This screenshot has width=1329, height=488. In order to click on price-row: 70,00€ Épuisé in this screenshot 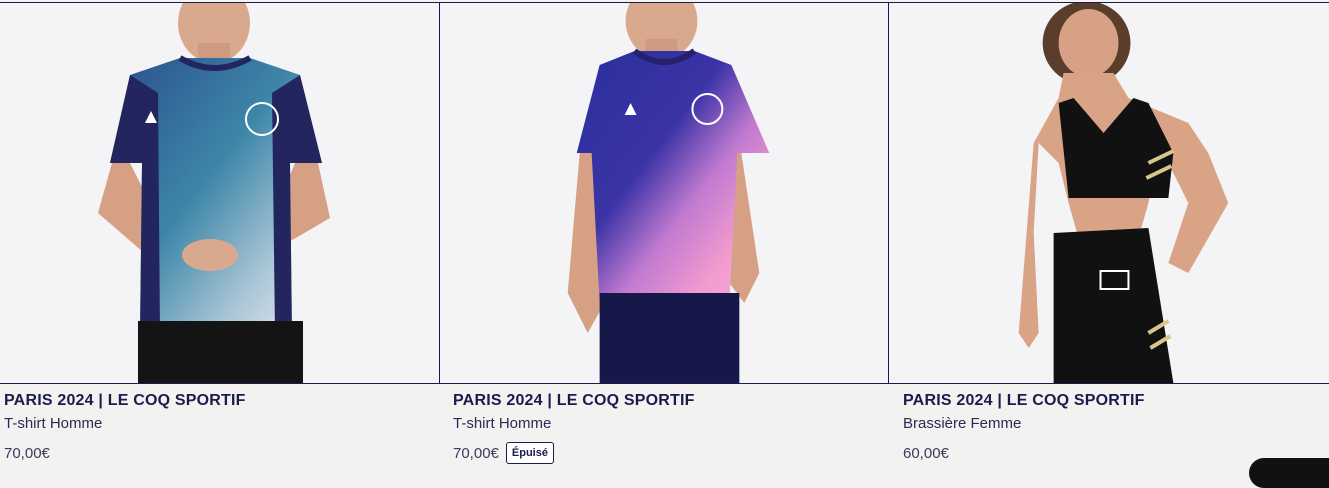, I will do `click(503, 453)`.